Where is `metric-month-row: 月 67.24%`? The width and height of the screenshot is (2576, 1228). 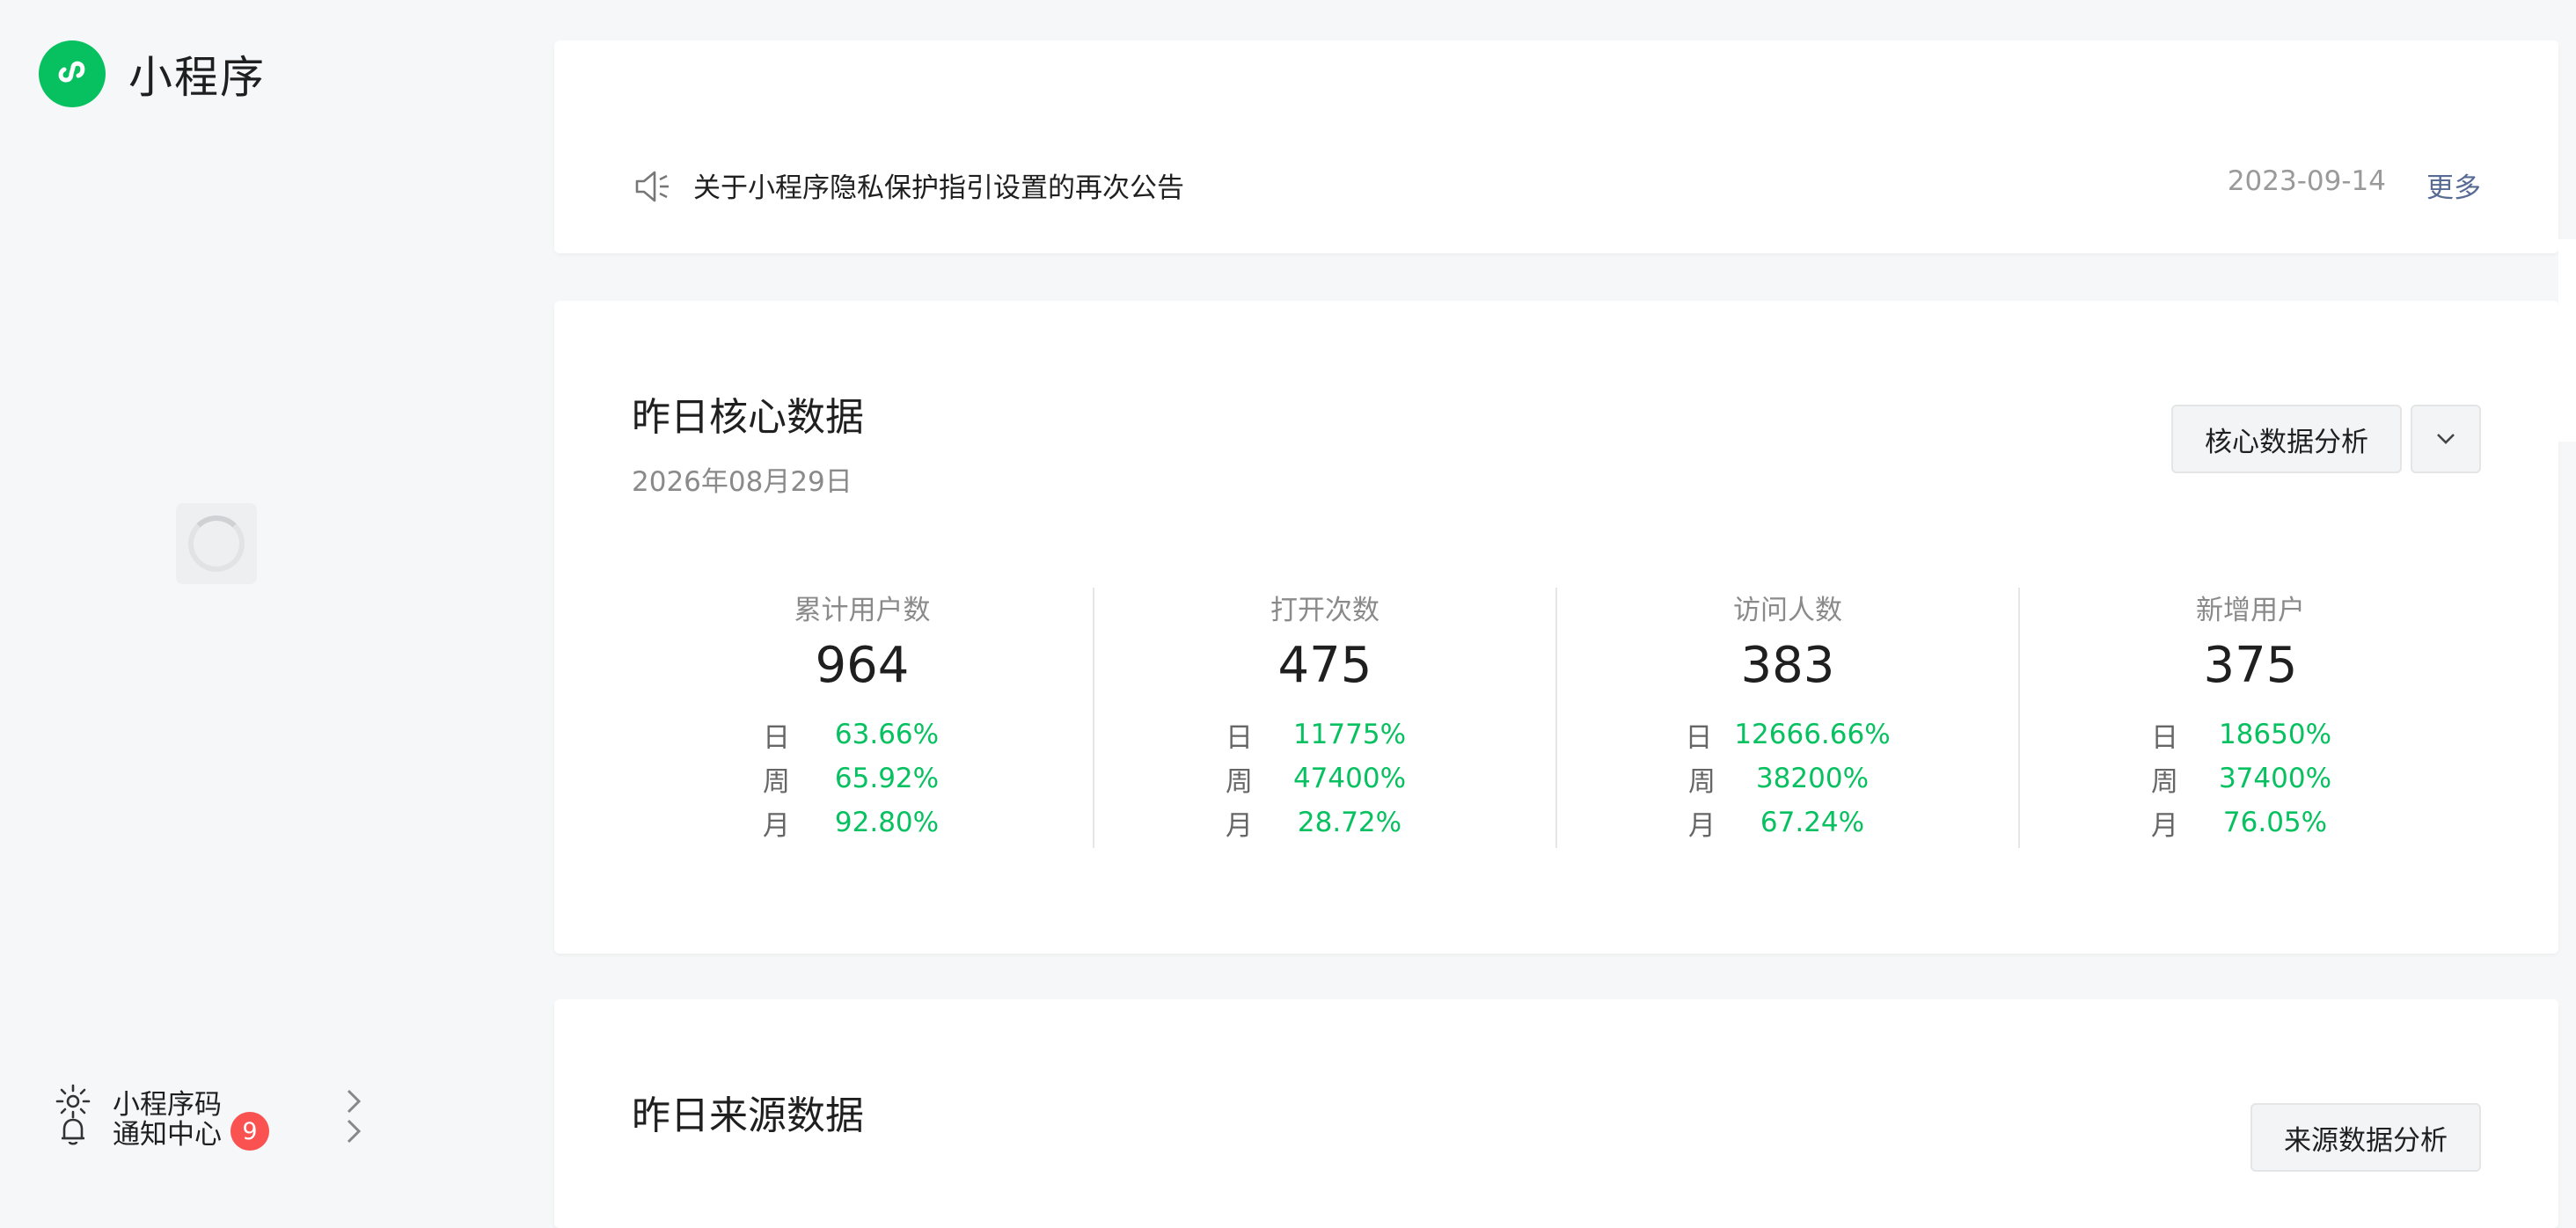
metric-month-row: 月 67.24% is located at coordinates (1787, 822).